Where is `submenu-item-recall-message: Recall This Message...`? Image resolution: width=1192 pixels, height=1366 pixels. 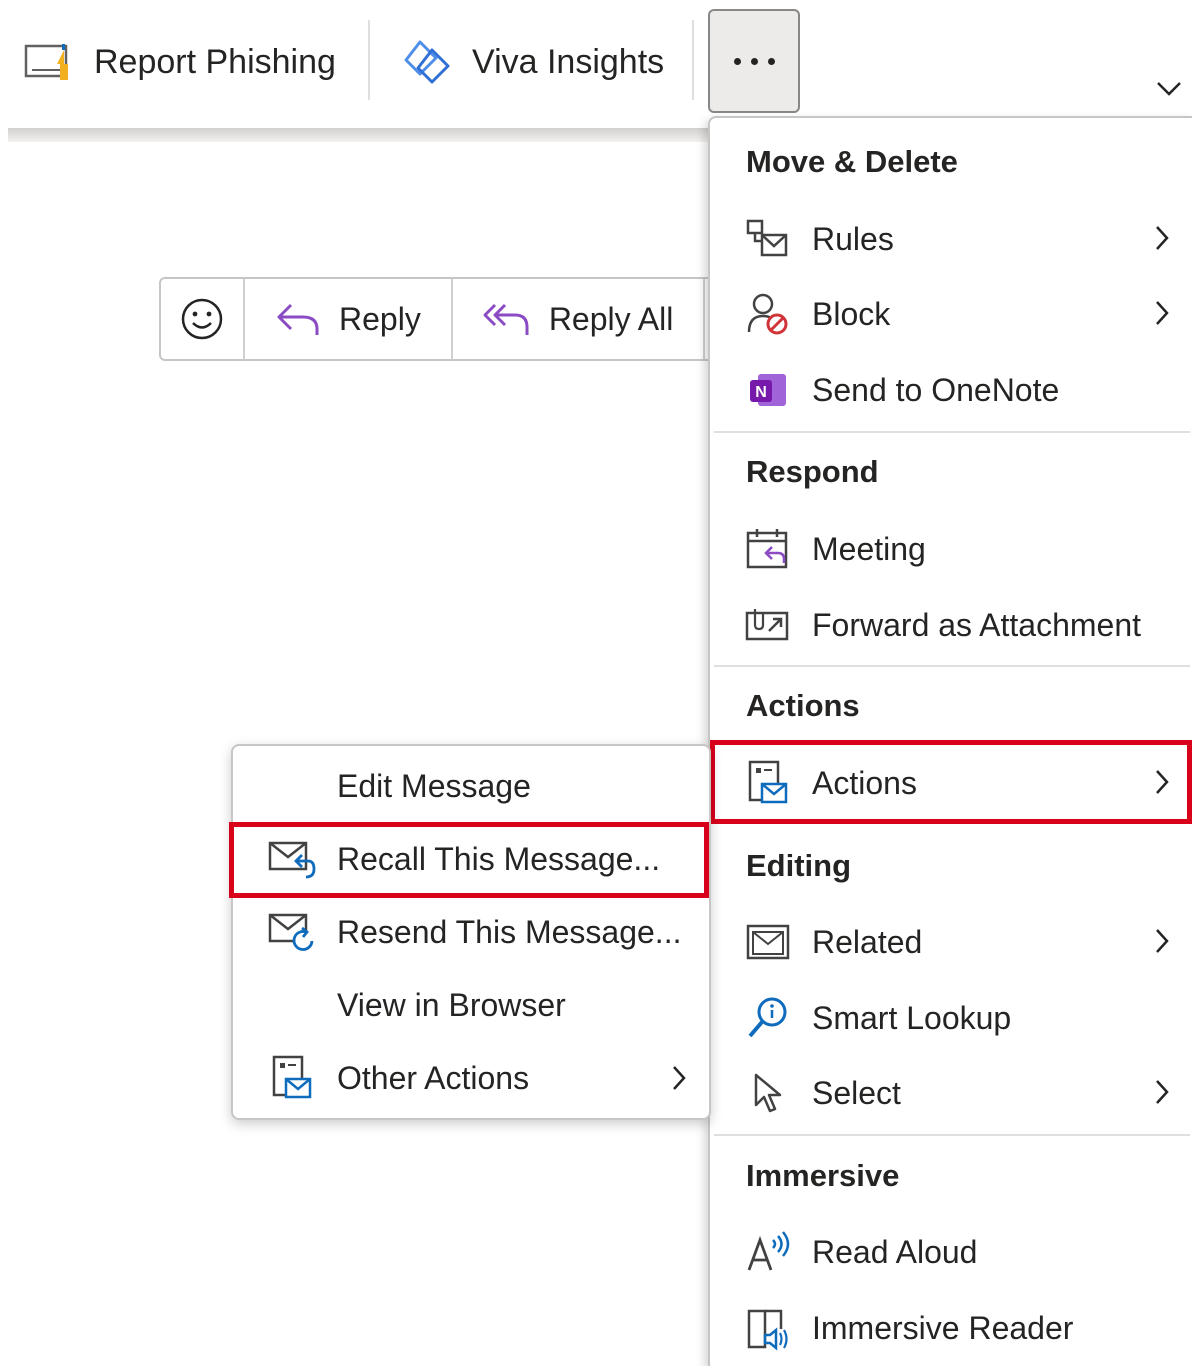 submenu-item-recall-message: Recall This Message... is located at coordinates (472, 859).